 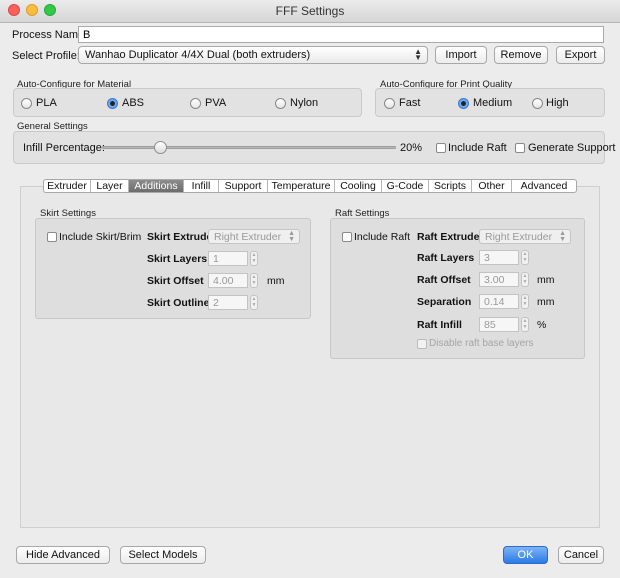 What do you see at coordinates (304, 103) in the screenshot?
I see `radio-nylon-label: Nylon` at bounding box center [304, 103].